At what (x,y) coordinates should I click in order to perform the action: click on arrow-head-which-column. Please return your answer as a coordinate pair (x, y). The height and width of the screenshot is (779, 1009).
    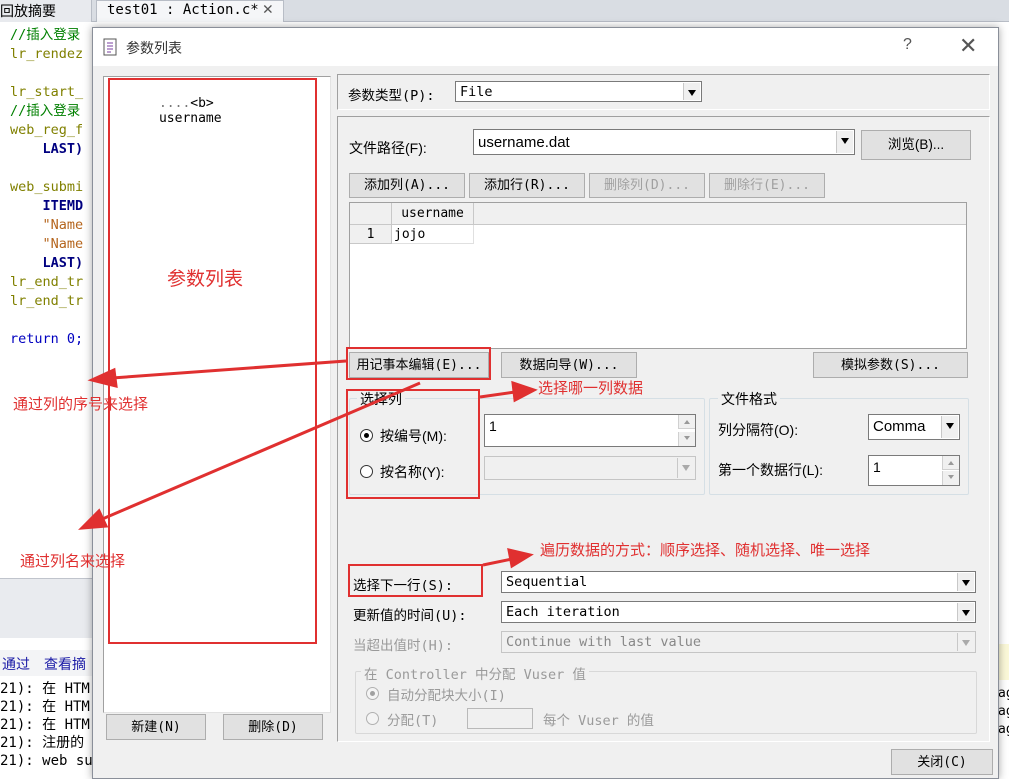
    Looking at the image, I should click on (524, 391).